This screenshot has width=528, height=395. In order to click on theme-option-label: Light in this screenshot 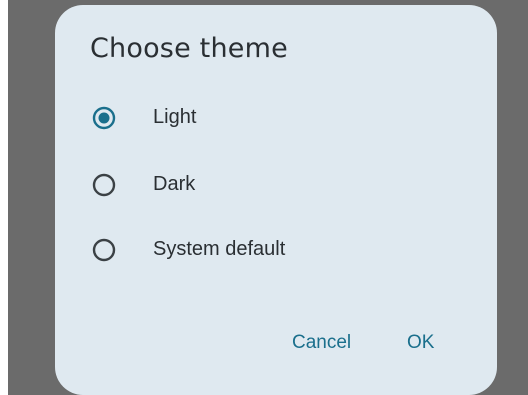, I will do `click(175, 117)`.